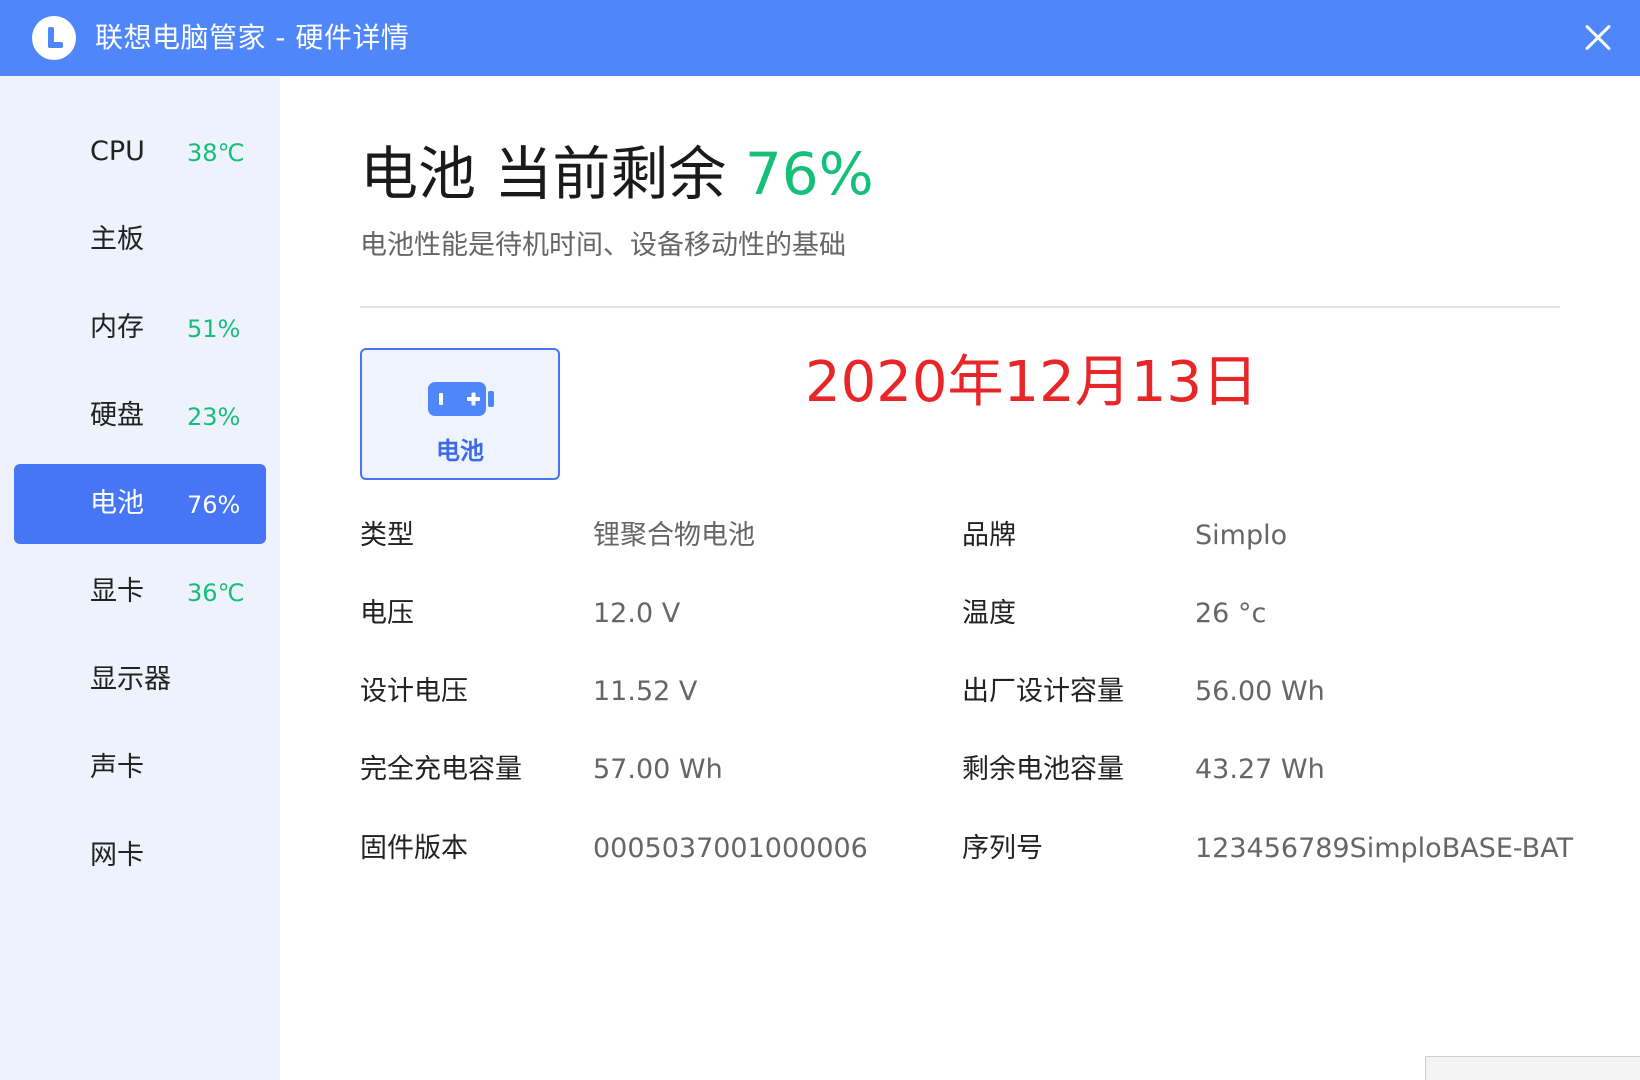  What do you see at coordinates (809, 174) in the screenshot?
I see `battery-percent: 76%` at bounding box center [809, 174].